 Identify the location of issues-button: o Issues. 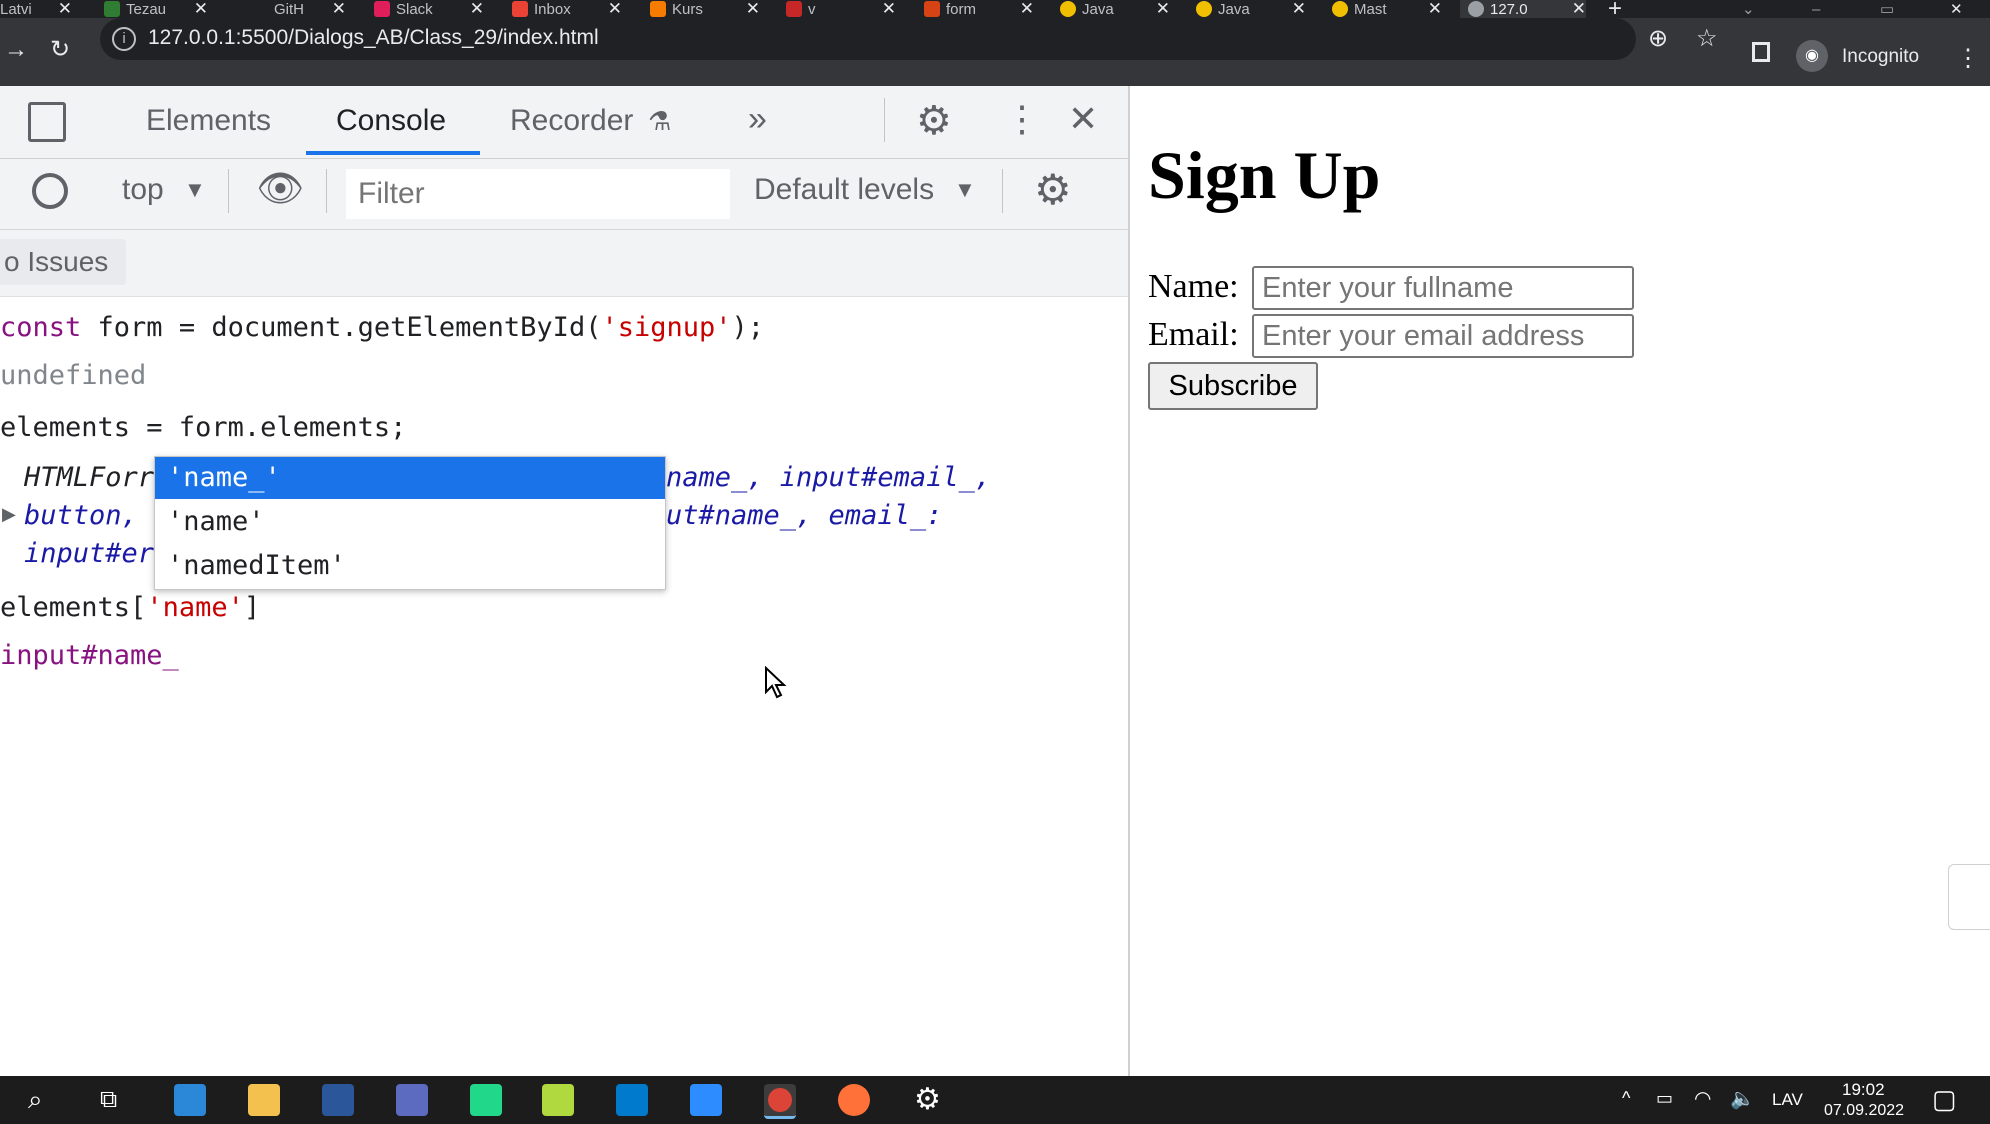
(63, 262).